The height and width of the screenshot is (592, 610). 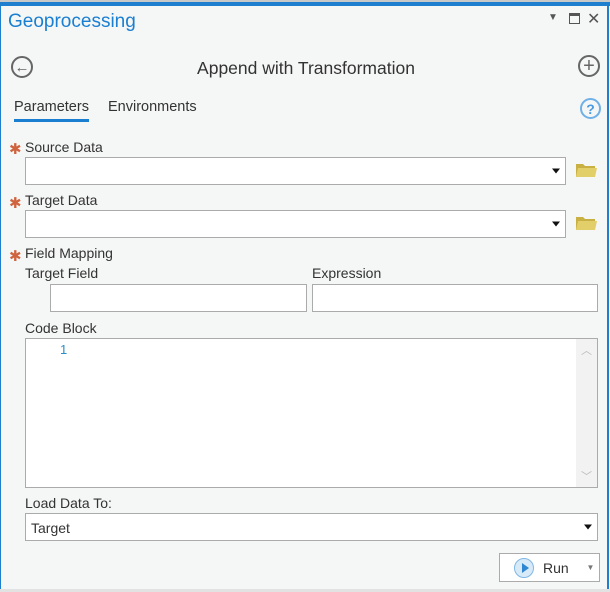 I want to click on load-data-to-label: Load Data To:, so click(x=68, y=503).